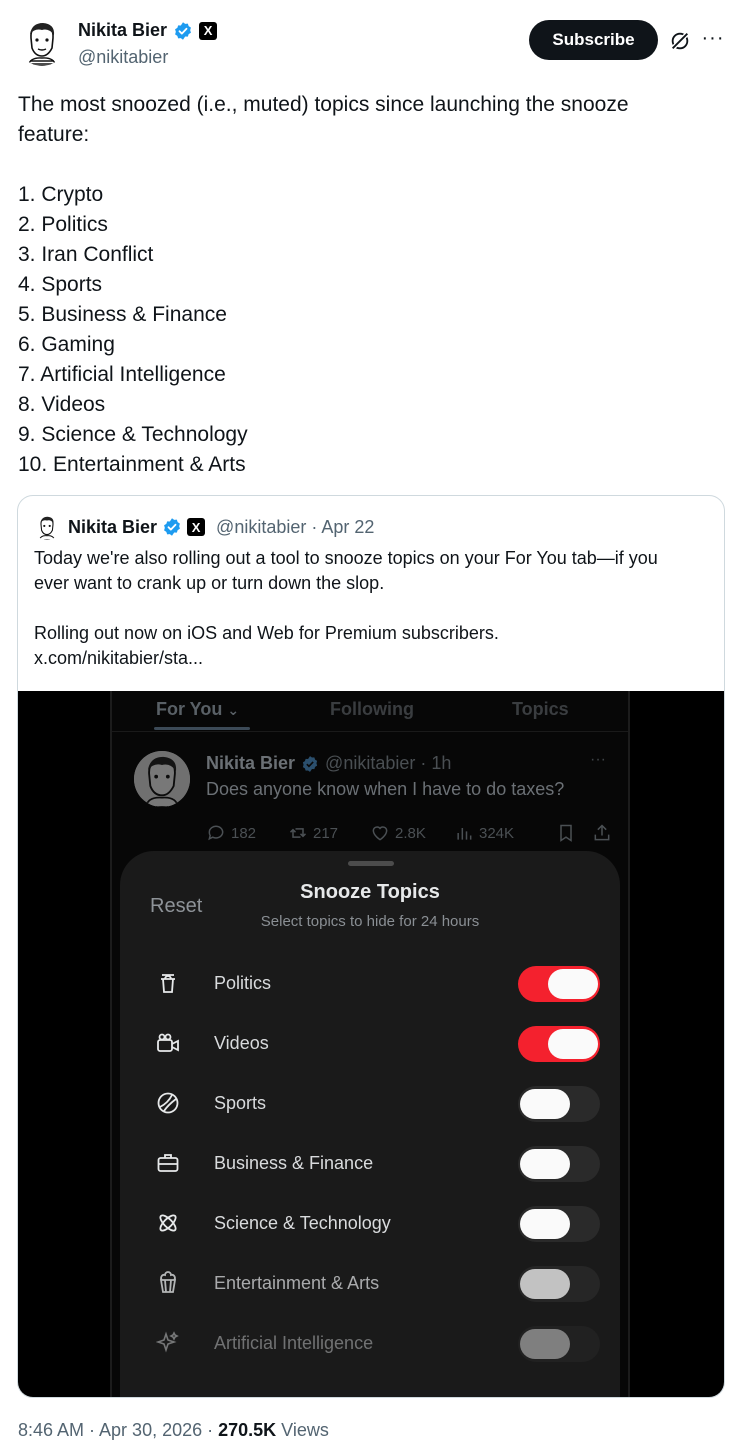 The height and width of the screenshot is (1449, 744). I want to click on sparkle-icon, so click(167, 1342).